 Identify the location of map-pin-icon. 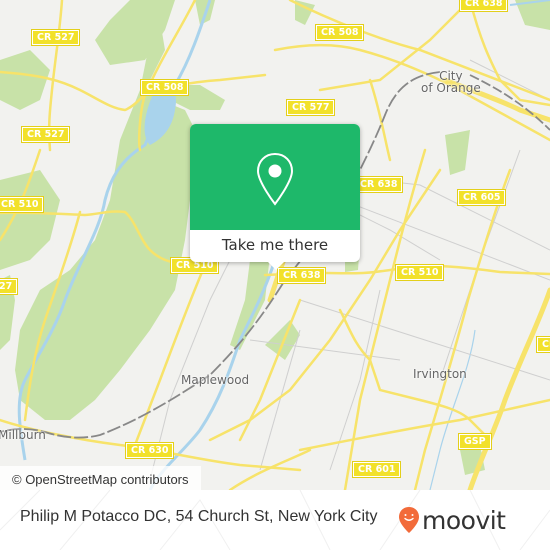
(275, 179).